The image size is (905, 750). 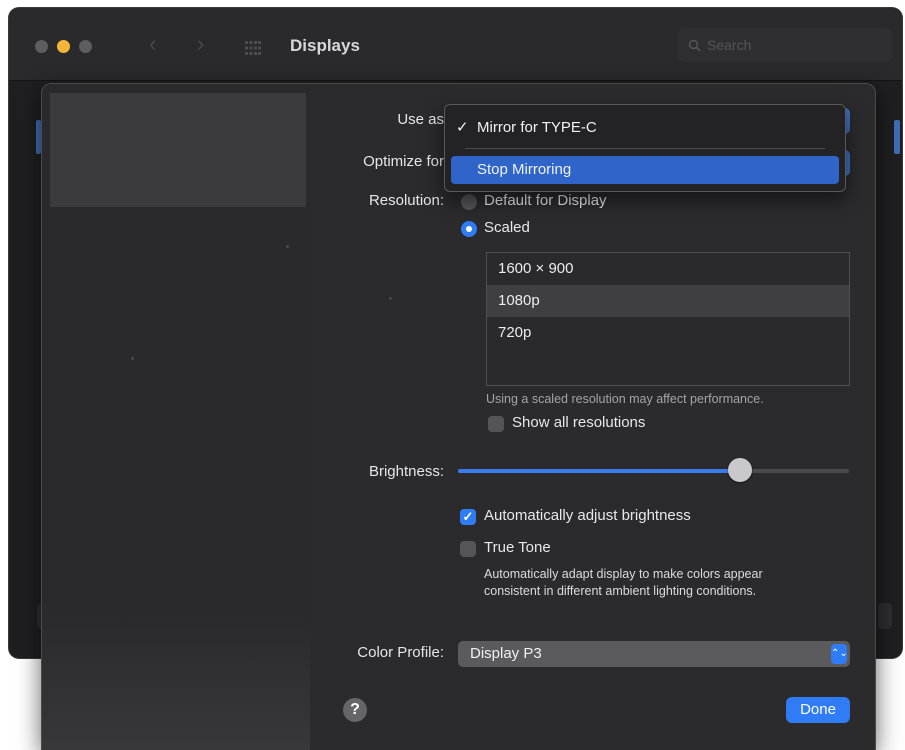 I want to click on brightness-slider-knob, so click(x=739, y=470).